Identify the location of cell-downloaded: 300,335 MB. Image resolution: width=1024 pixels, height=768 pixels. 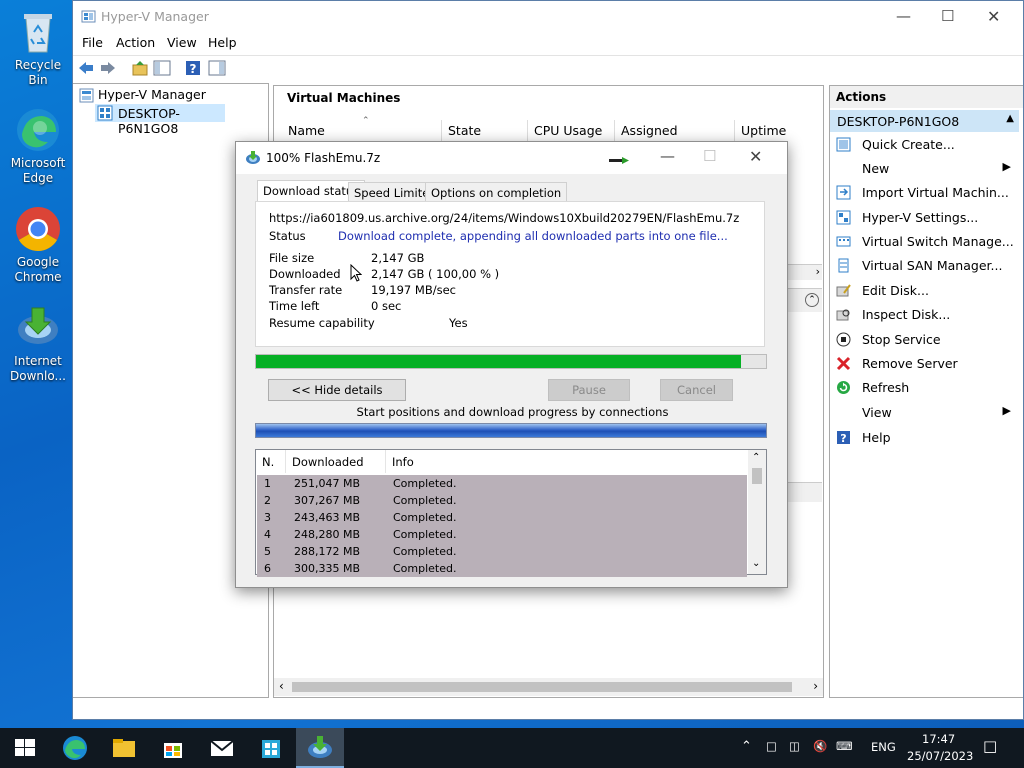
(327, 568).